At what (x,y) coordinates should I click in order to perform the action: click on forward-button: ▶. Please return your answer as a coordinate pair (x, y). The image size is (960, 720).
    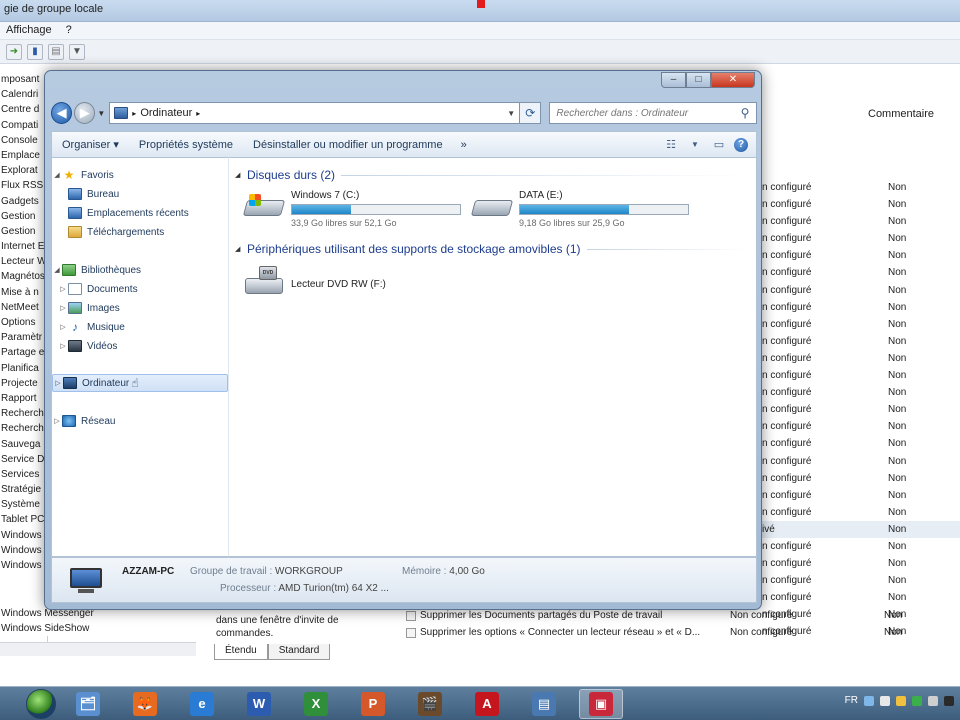
    Looking at the image, I should click on (85, 113).